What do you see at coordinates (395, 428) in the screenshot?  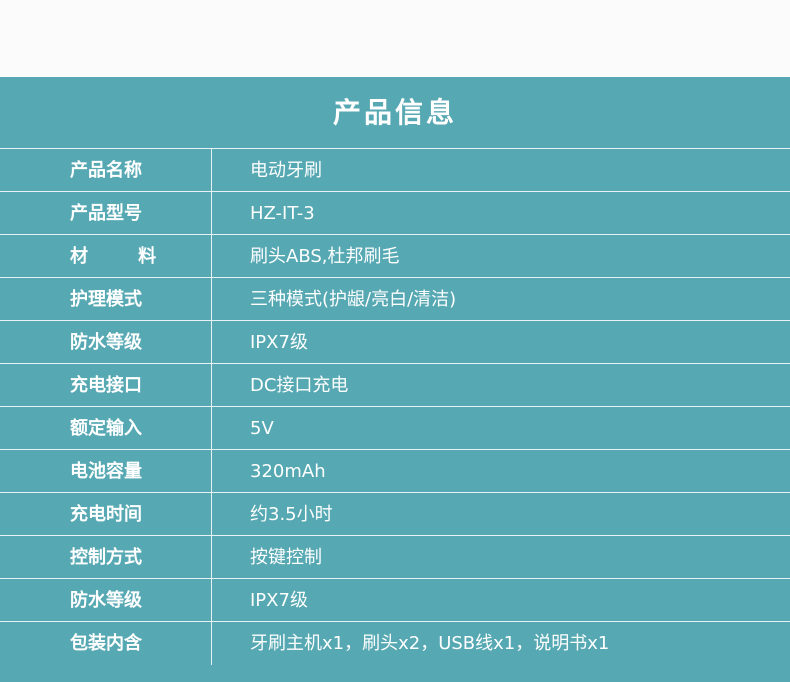 I see `table-row: 额定输入 5V` at bounding box center [395, 428].